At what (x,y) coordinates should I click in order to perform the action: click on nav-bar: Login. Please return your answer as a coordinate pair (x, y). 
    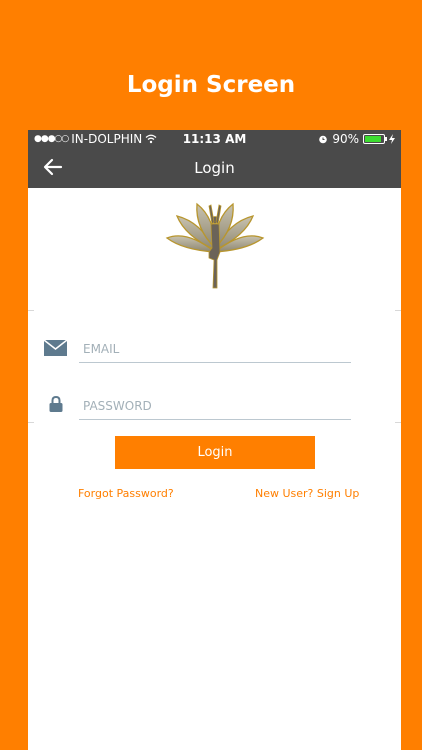
    Looking at the image, I should click on (214, 167).